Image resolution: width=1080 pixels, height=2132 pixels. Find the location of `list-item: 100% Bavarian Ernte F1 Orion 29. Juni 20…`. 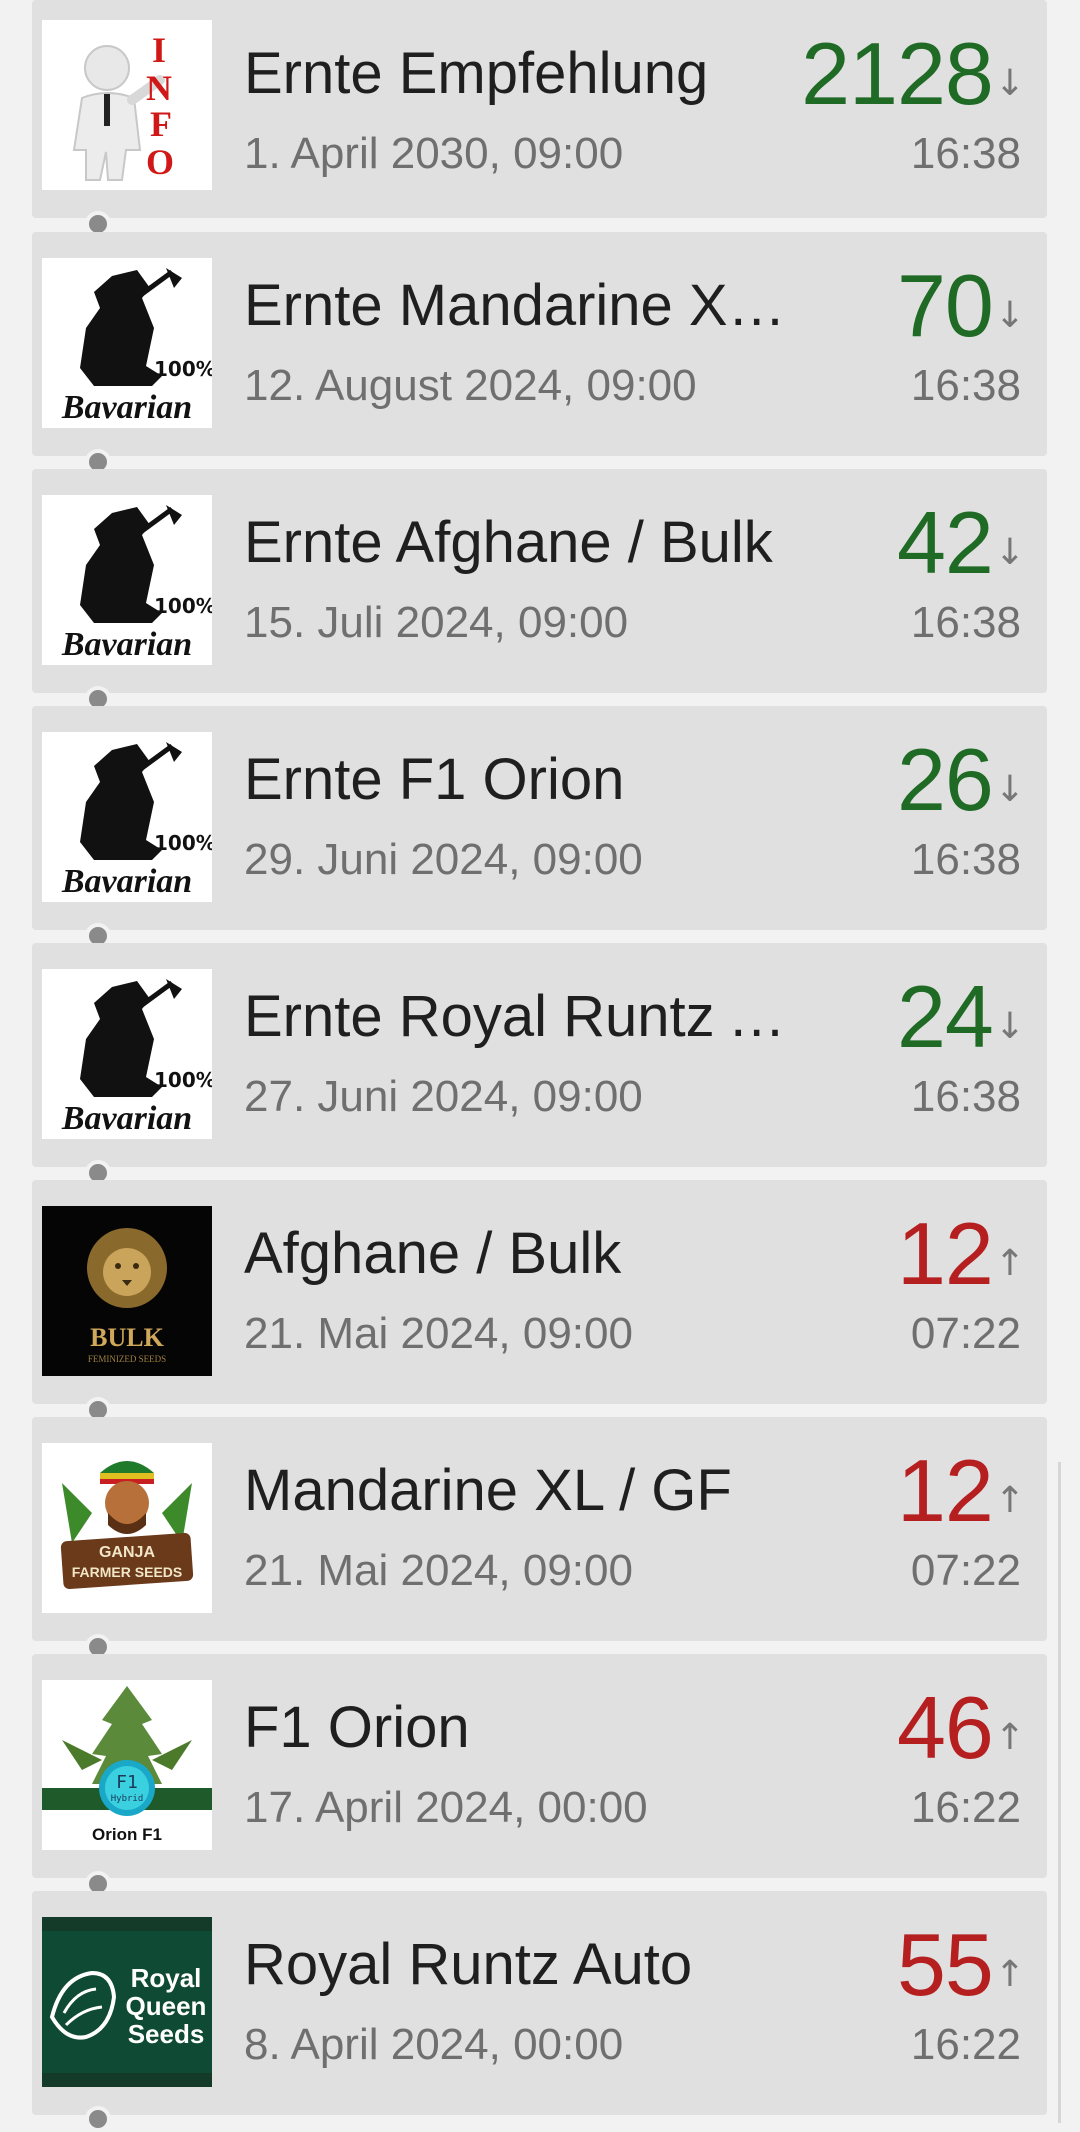

list-item: 100% Bavarian Ernte F1 Orion 29. Juni 20… is located at coordinates (539, 818).